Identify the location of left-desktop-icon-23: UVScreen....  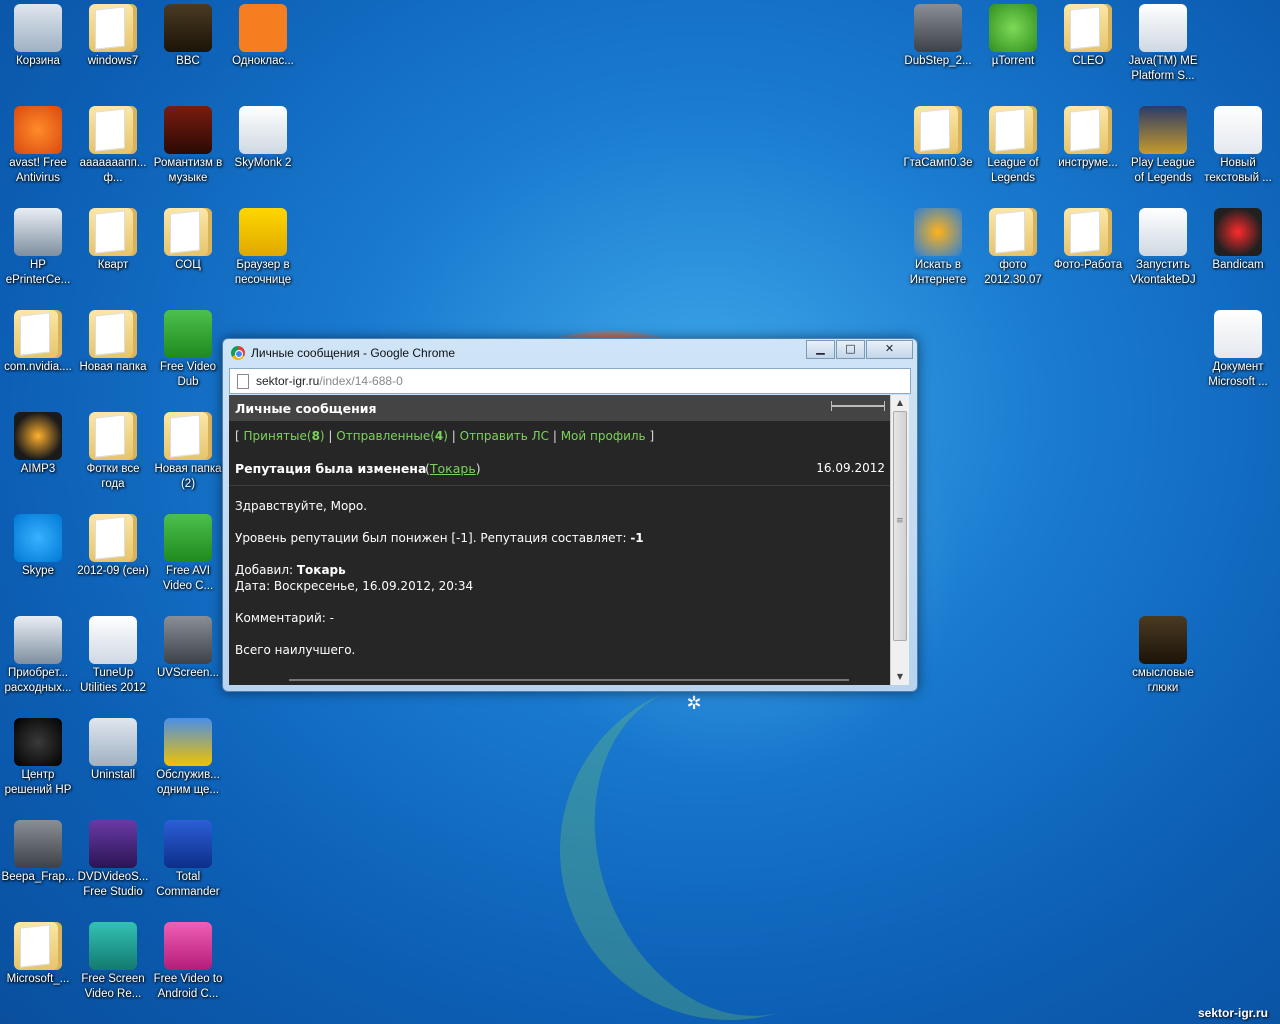
(188, 646).